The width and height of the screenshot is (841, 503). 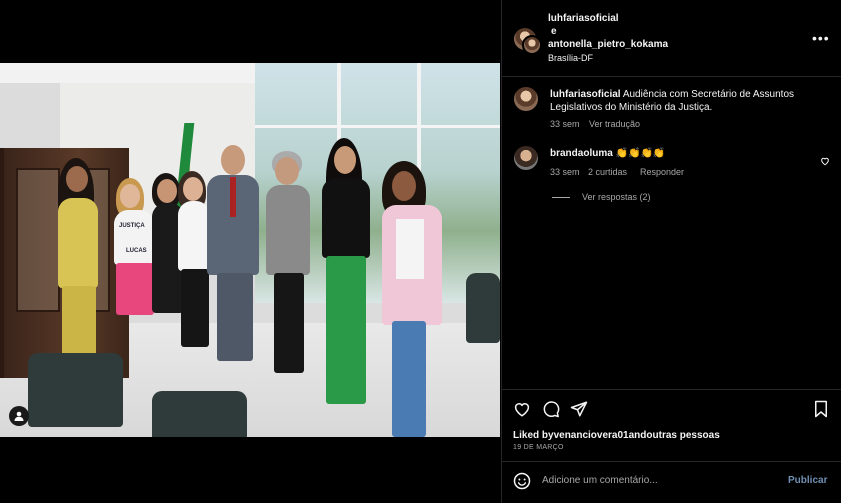 I want to click on comment-line: brandaoluma 👏👏👏👏, so click(x=607, y=153).